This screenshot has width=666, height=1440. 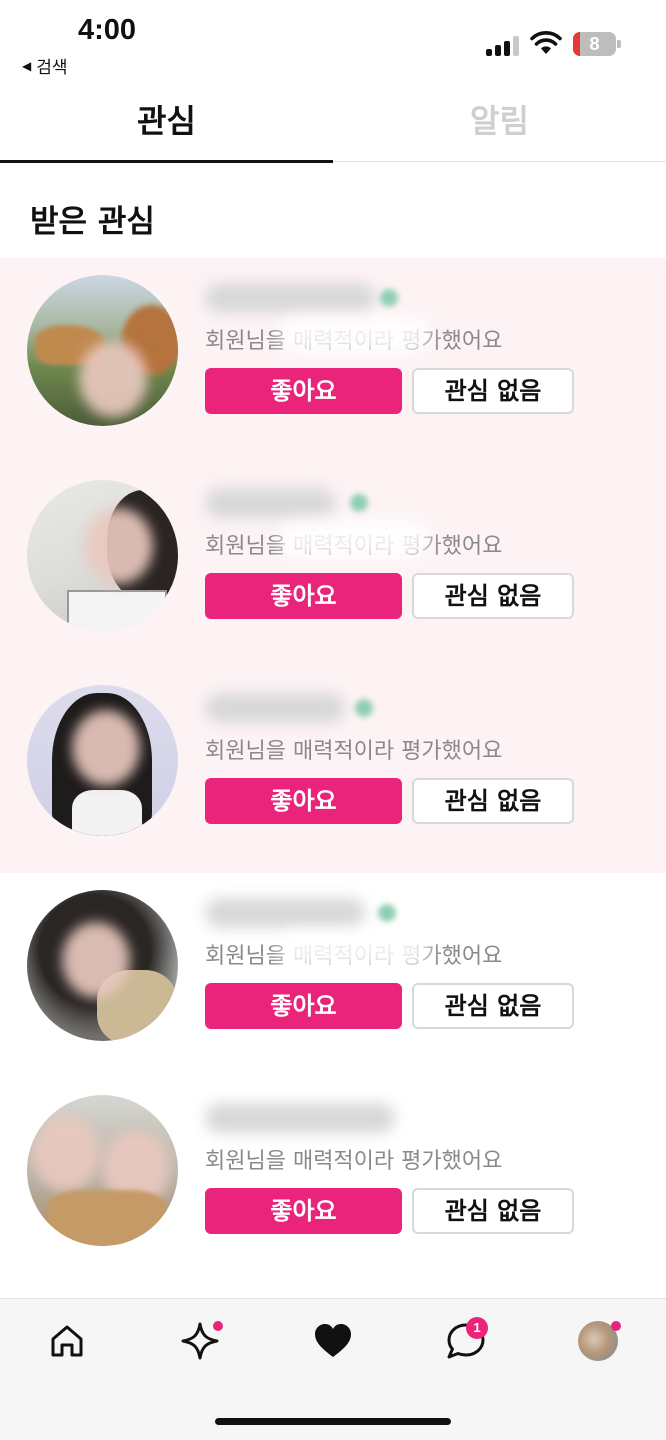 I want to click on tab-notifications: 알림, so click(x=499, y=125).